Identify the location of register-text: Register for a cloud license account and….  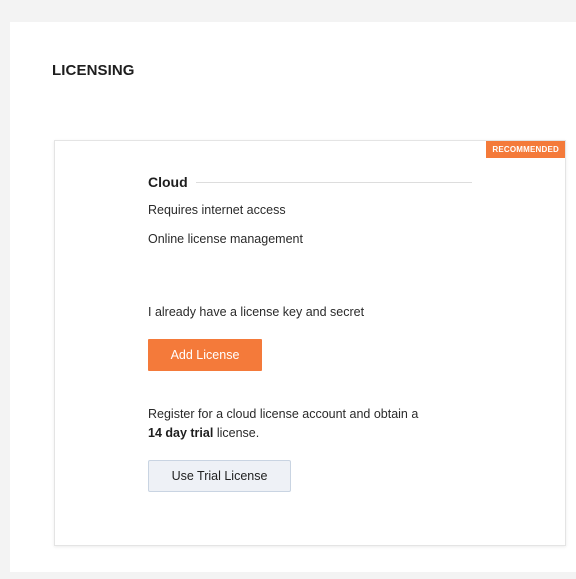
(318, 424).